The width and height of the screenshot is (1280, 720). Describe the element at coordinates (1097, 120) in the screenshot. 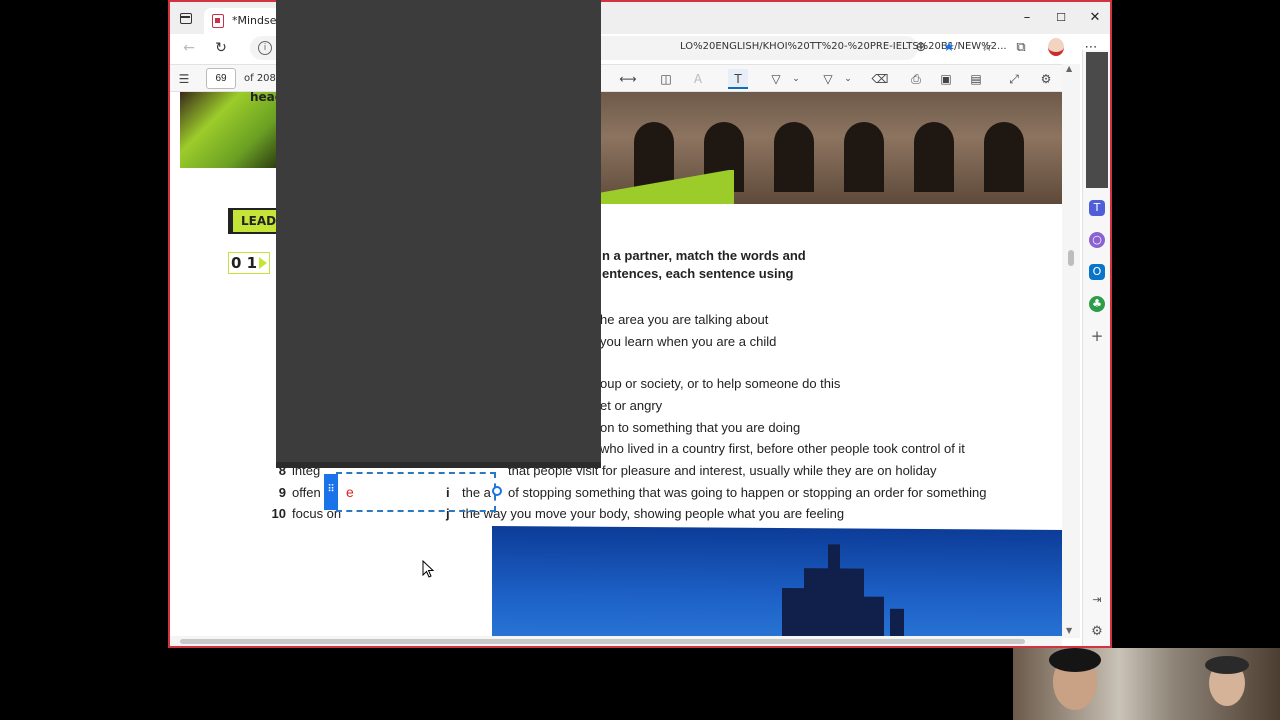

I see `sidebar-panel` at that location.